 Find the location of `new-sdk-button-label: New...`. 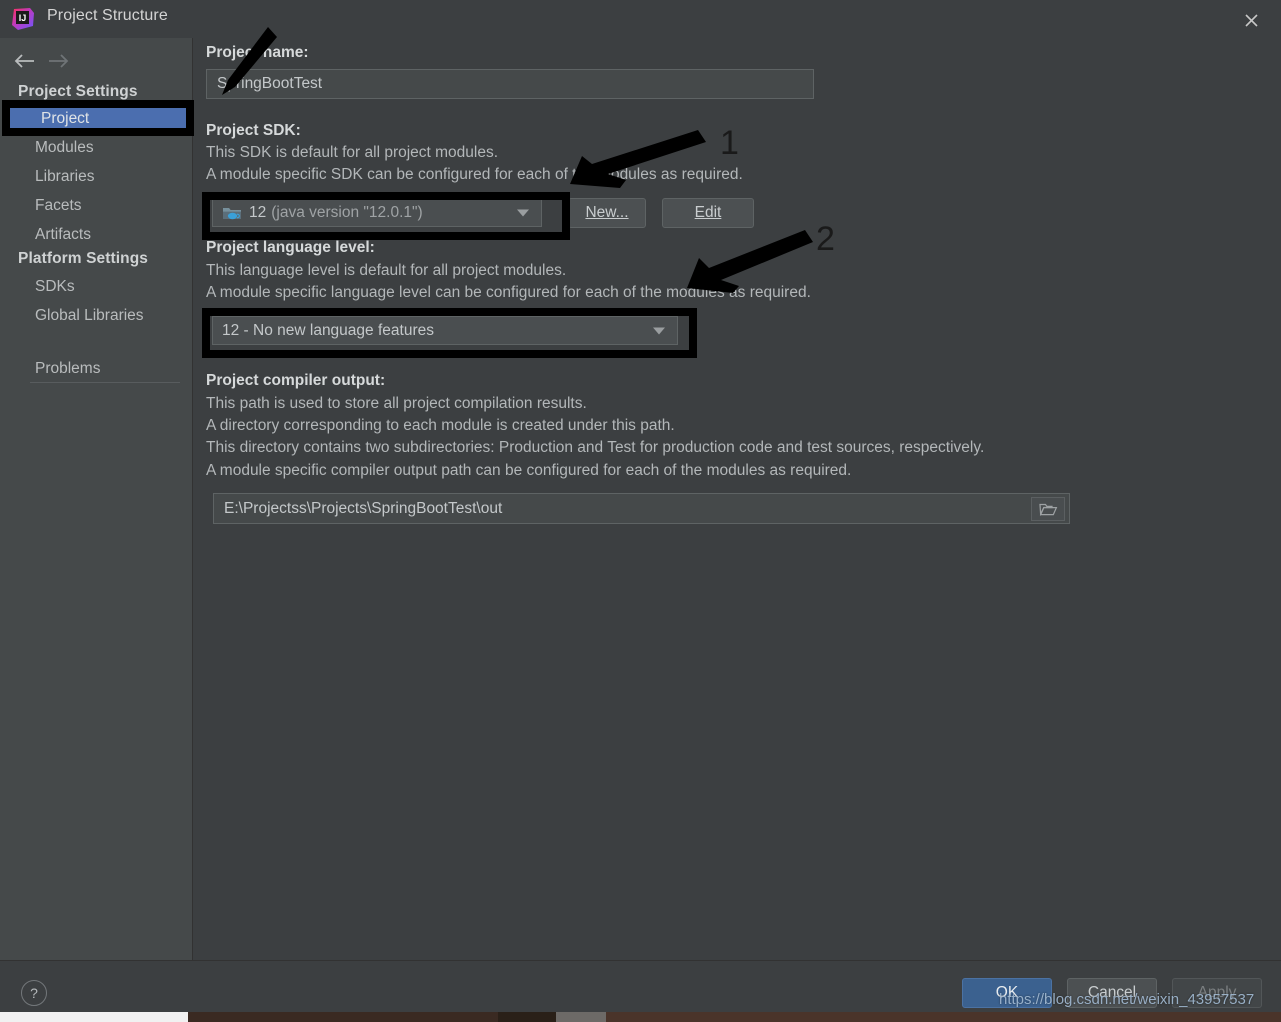

new-sdk-button-label: New... is located at coordinates (607, 212).